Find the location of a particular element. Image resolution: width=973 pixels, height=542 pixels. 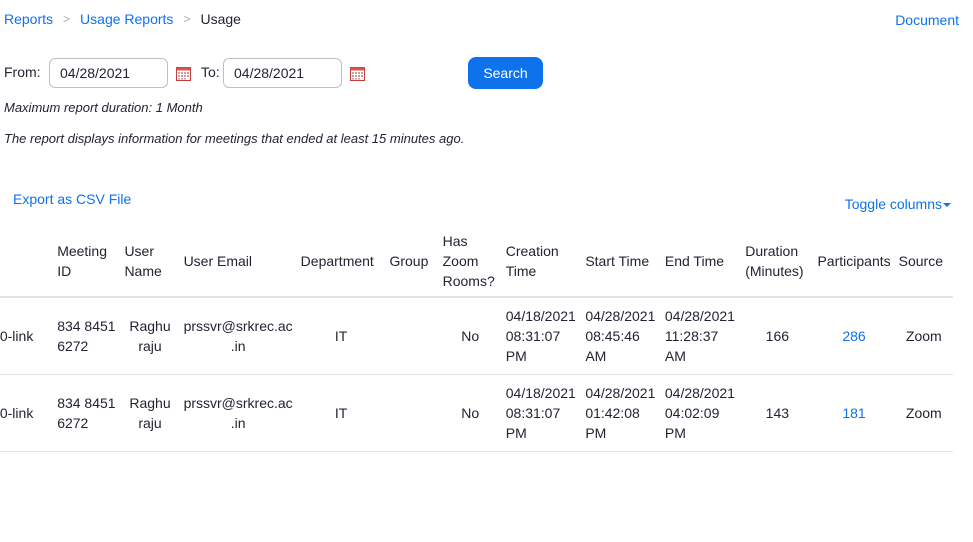

column-header-user-name: User Name is located at coordinates (150, 262).